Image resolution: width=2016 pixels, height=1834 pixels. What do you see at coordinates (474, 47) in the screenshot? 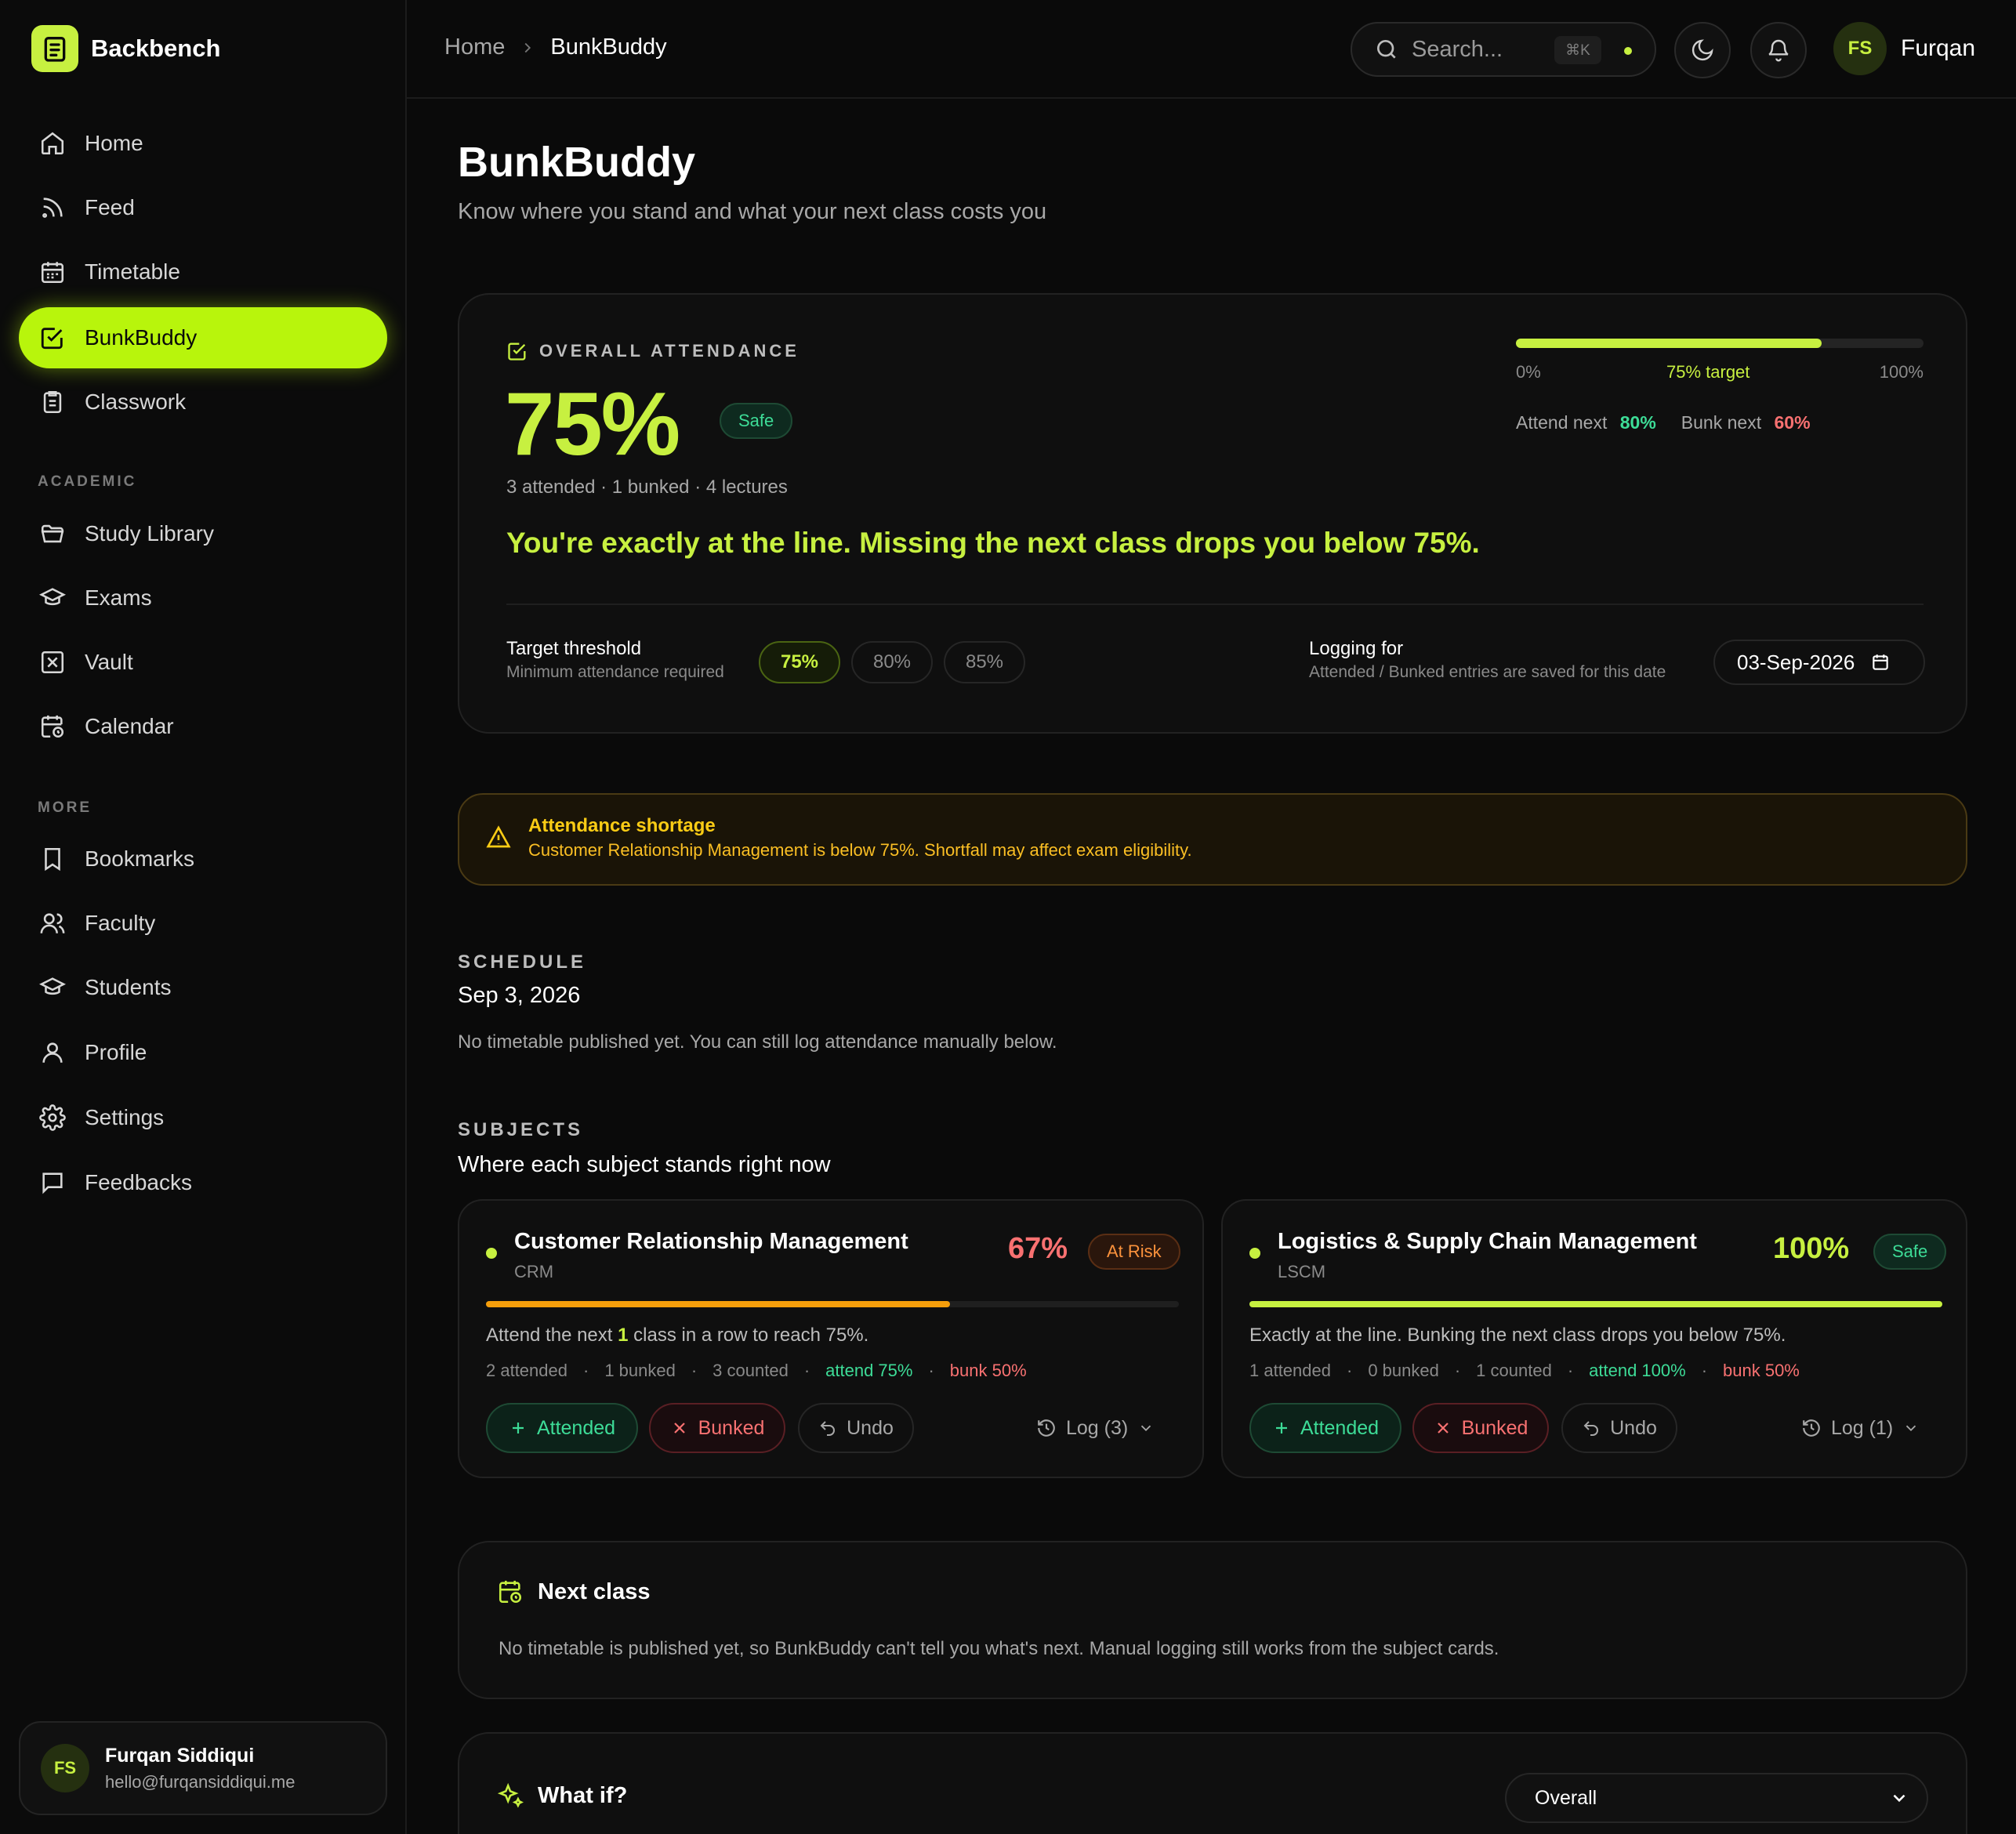
I see `breadcrumb-home: Home` at bounding box center [474, 47].